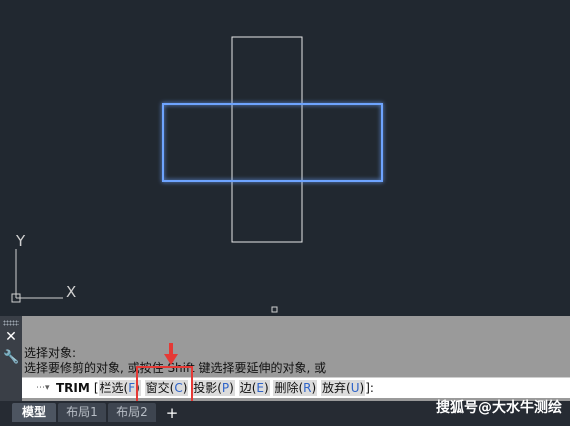  Describe the element at coordinates (171, 354) in the screenshot. I see `annotation-arrow-icon` at that location.